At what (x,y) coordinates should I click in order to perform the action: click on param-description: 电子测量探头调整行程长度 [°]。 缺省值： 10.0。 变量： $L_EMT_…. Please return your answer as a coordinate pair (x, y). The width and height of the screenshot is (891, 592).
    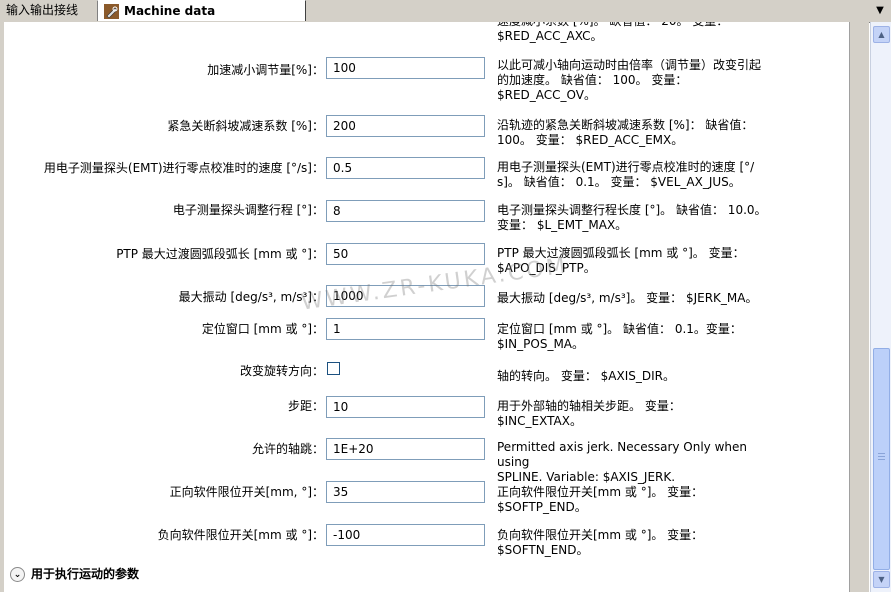
    Looking at the image, I should click on (632, 217).